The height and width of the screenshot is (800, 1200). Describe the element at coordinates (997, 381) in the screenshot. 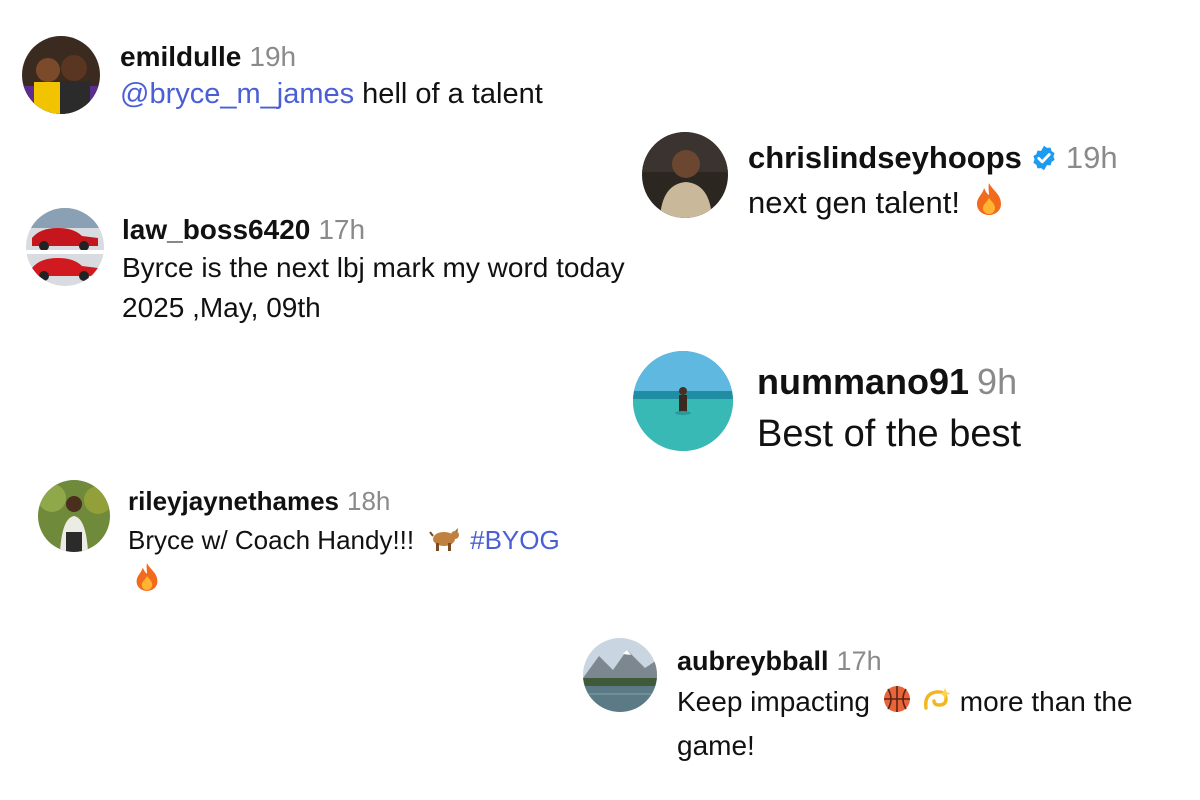

I see `timestamp: 9h` at that location.